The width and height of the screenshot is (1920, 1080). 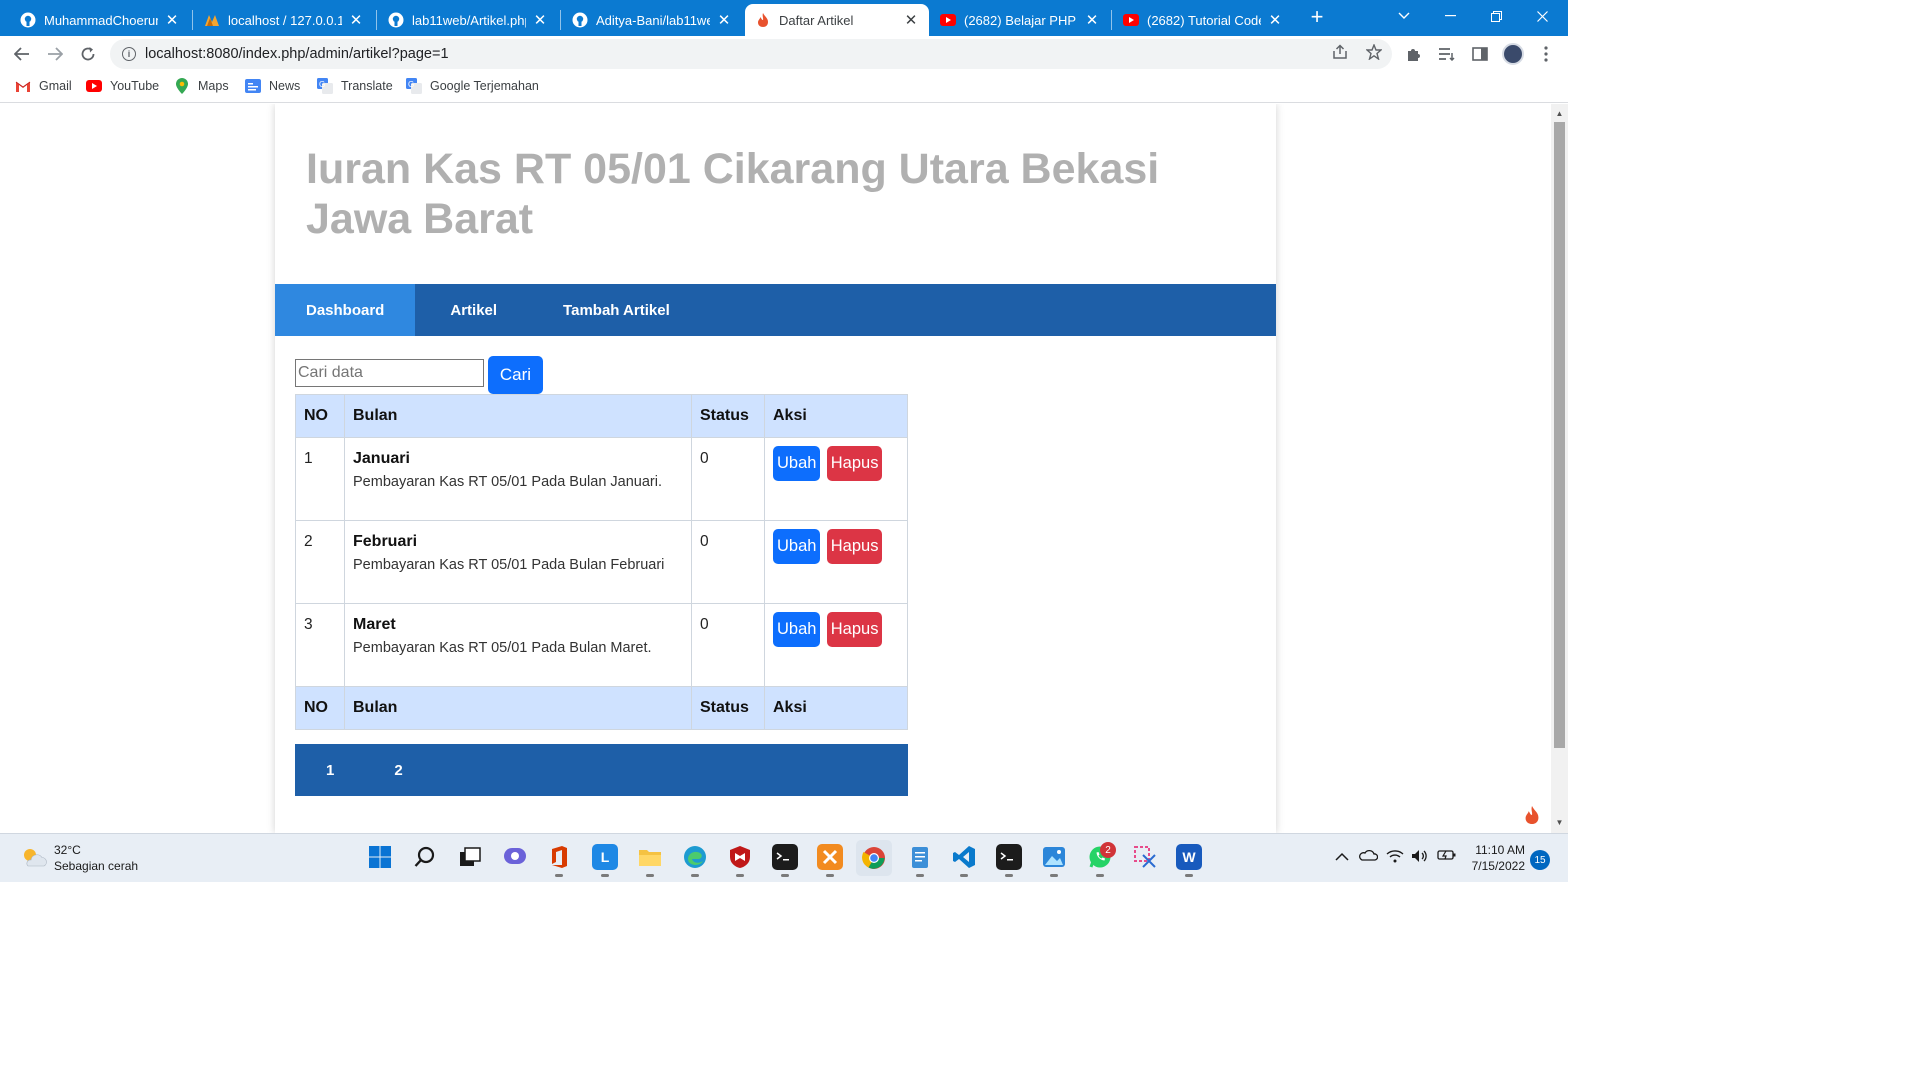 I want to click on column-footer-no: NO, so click(x=320, y=708).